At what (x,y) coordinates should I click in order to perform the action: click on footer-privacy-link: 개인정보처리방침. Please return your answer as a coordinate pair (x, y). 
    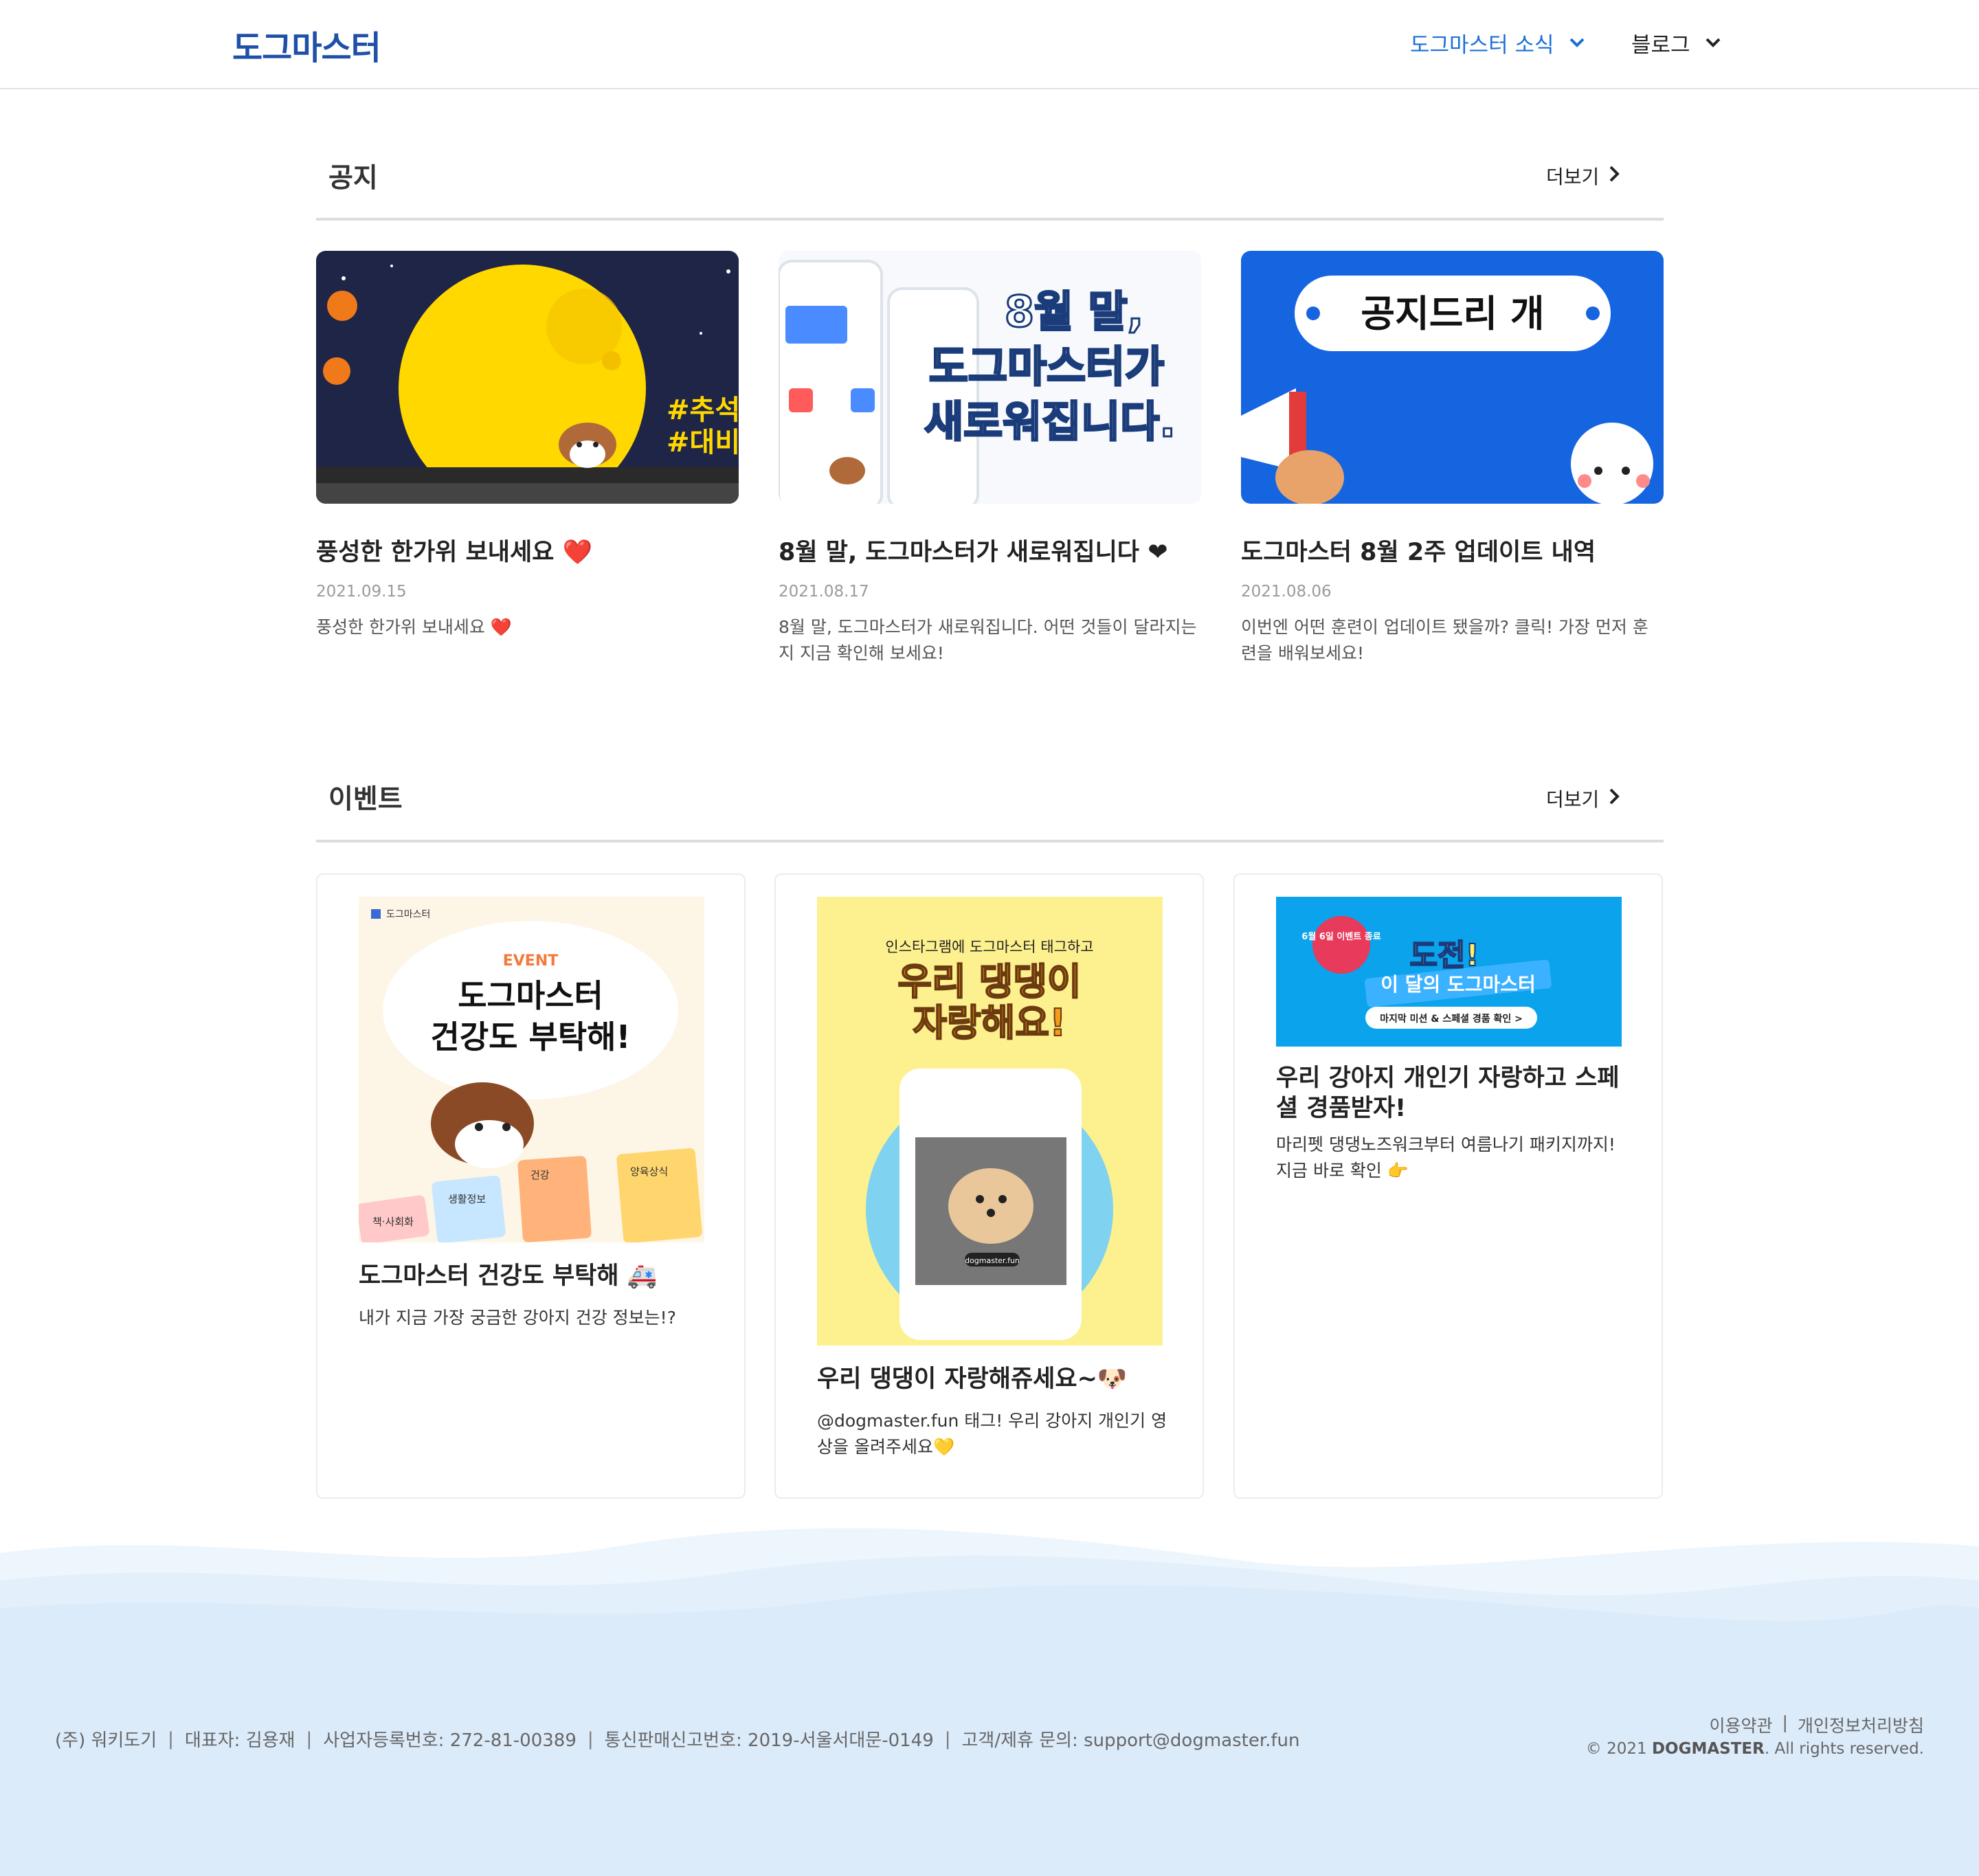
    Looking at the image, I should click on (1861, 1725).